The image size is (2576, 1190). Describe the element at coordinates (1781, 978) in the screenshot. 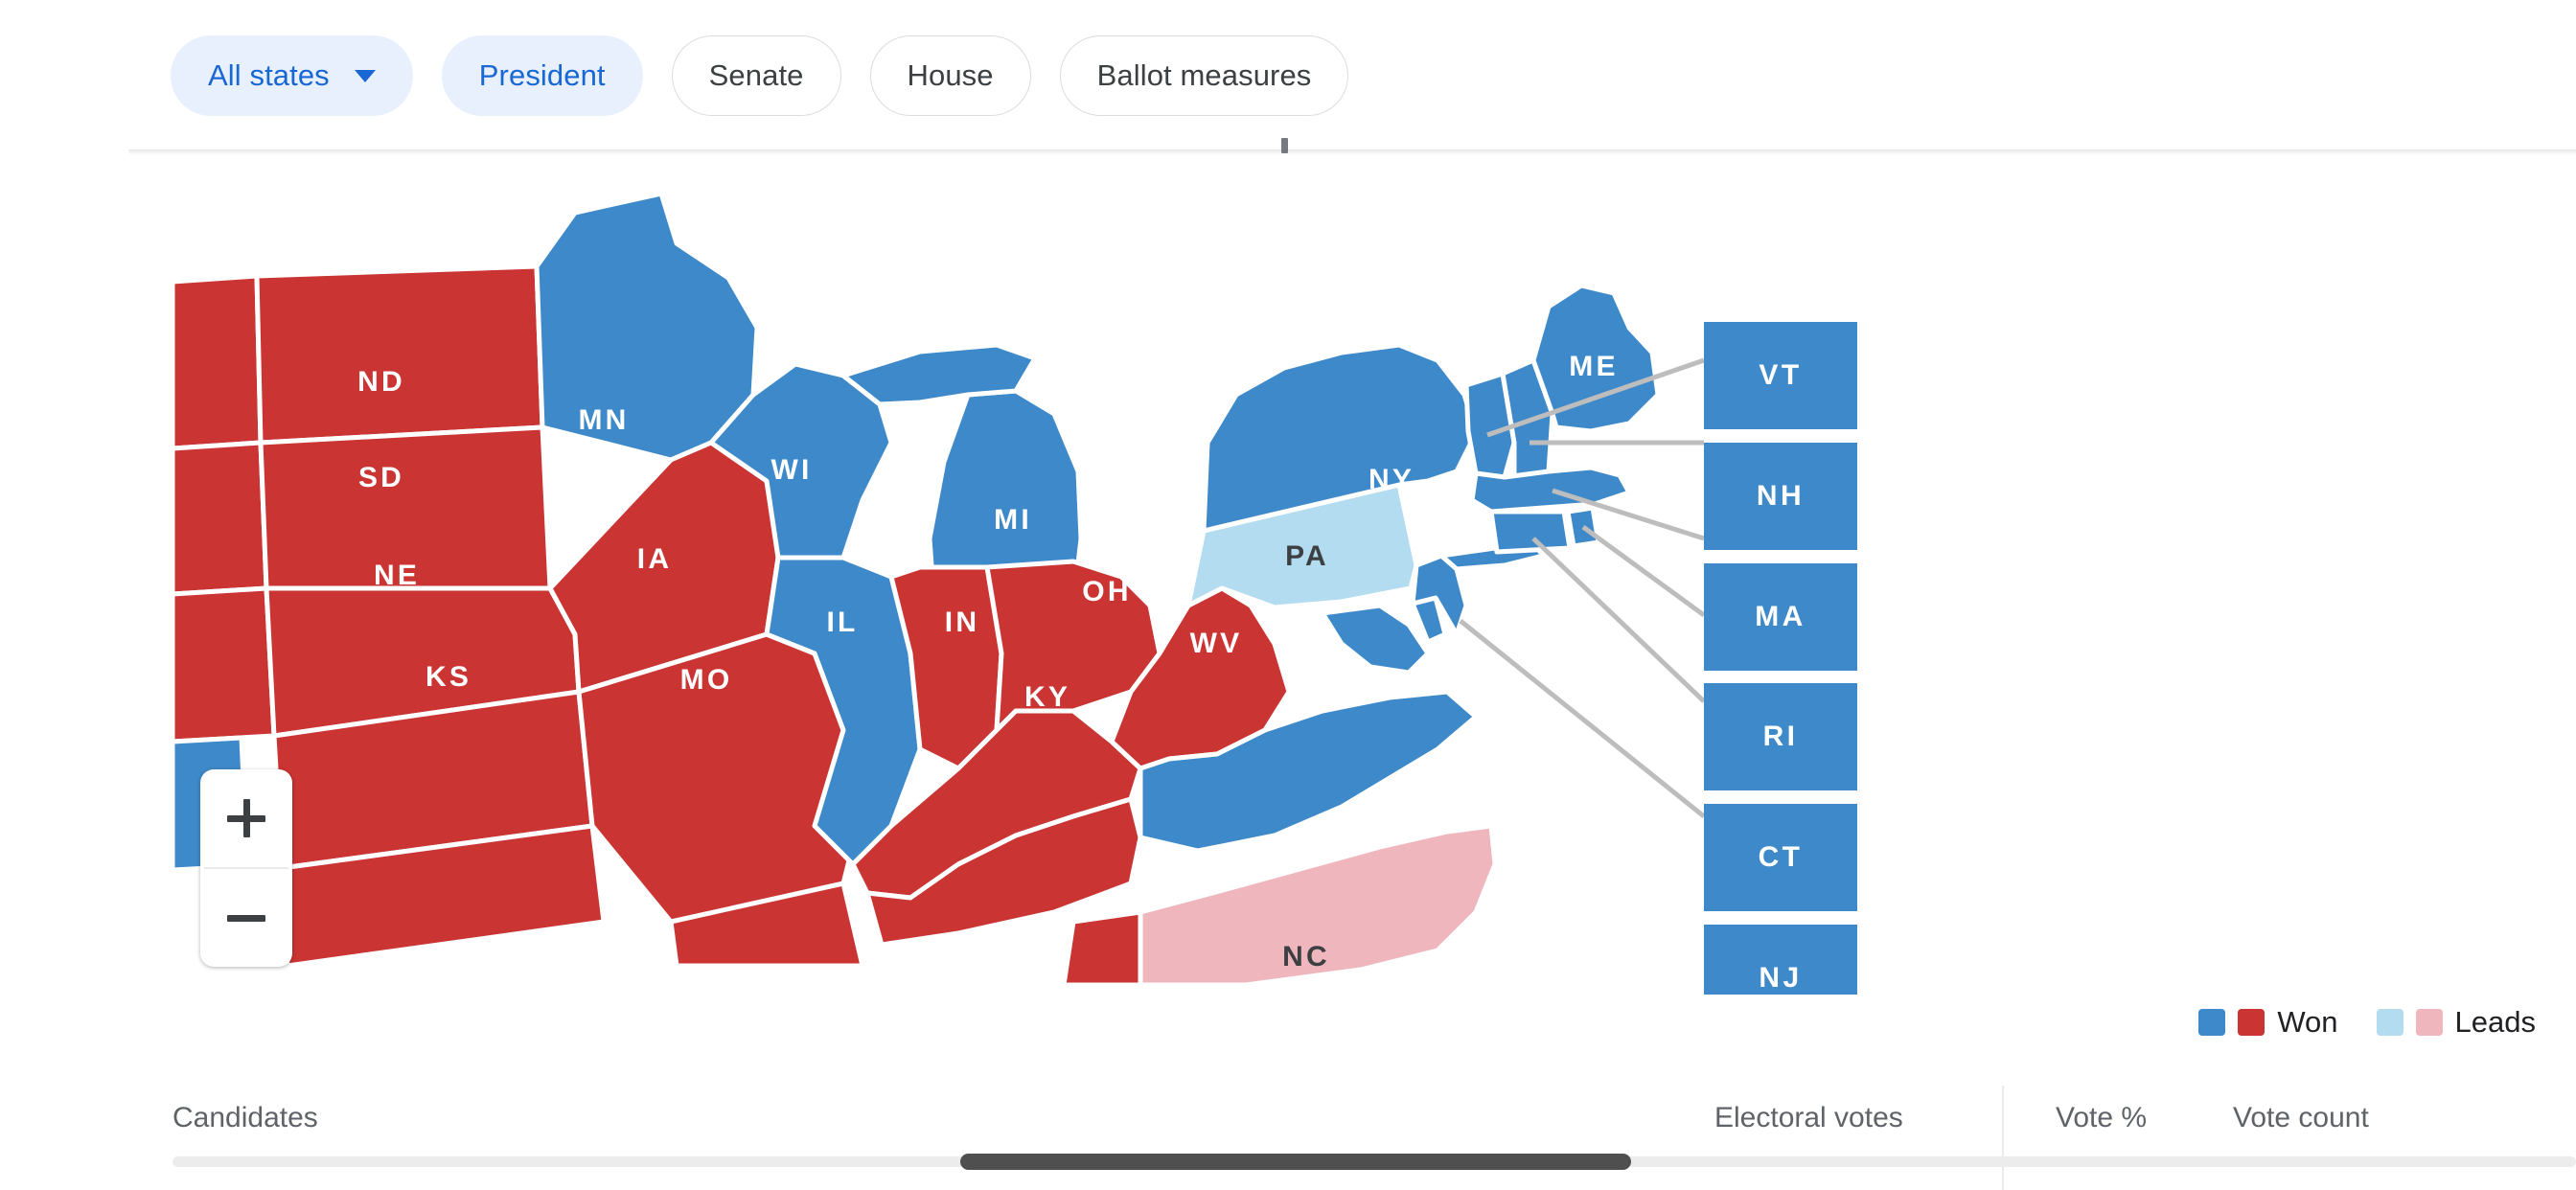

I see `callout-label-nj: NJ` at that location.